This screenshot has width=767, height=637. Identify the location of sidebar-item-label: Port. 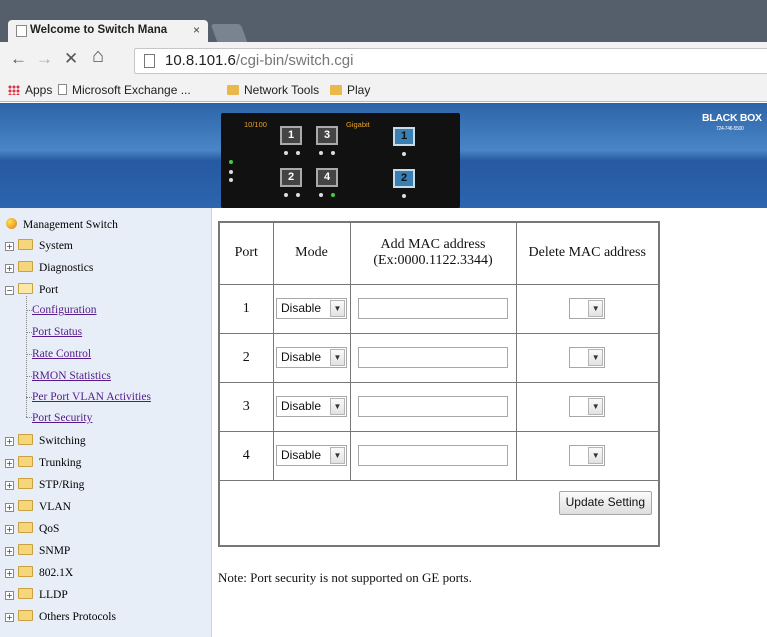
(49, 290).